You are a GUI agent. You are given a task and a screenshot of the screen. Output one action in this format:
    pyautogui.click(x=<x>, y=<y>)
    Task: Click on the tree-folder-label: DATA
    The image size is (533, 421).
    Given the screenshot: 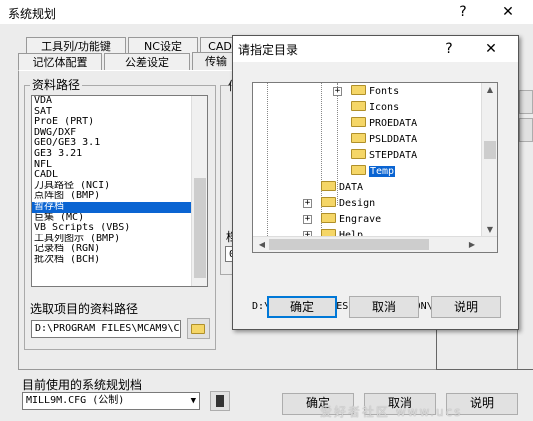 What is the action you would take?
    pyautogui.click(x=351, y=187)
    